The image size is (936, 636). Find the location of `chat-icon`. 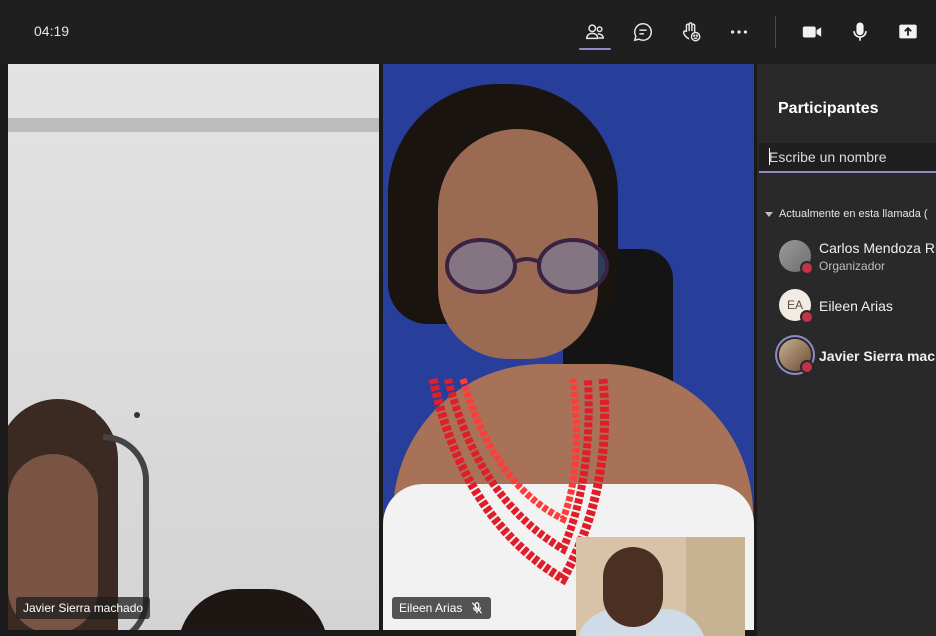

chat-icon is located at coordinates (642, 32).